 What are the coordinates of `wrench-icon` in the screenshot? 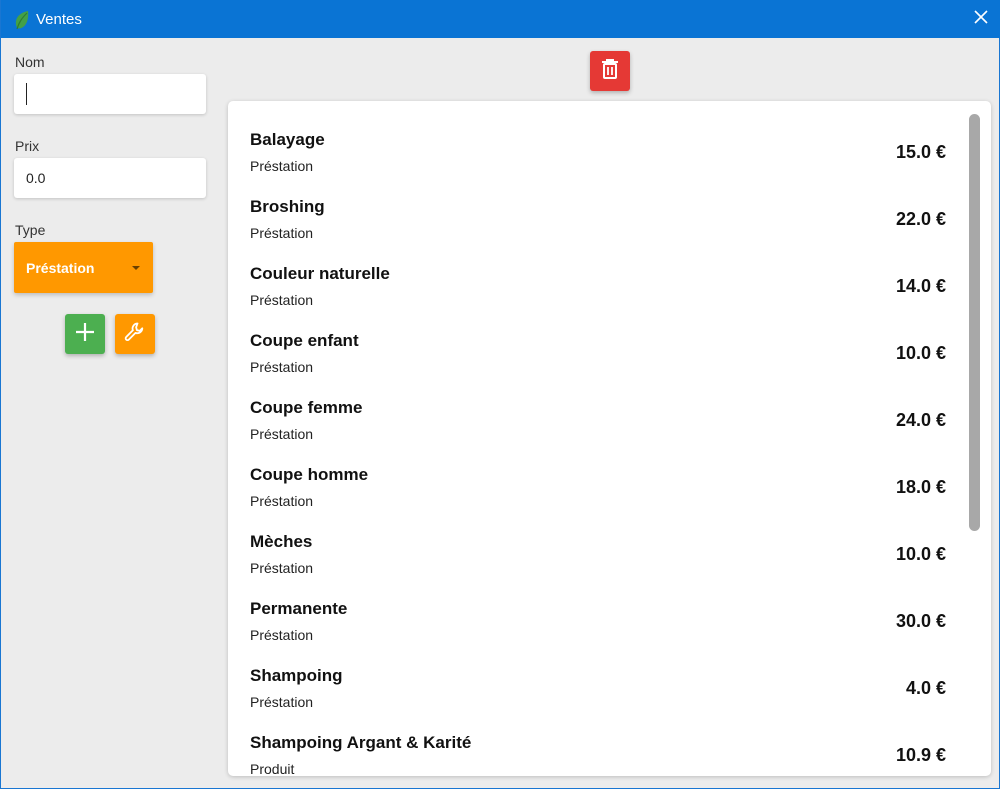 It's located at (135, 334).